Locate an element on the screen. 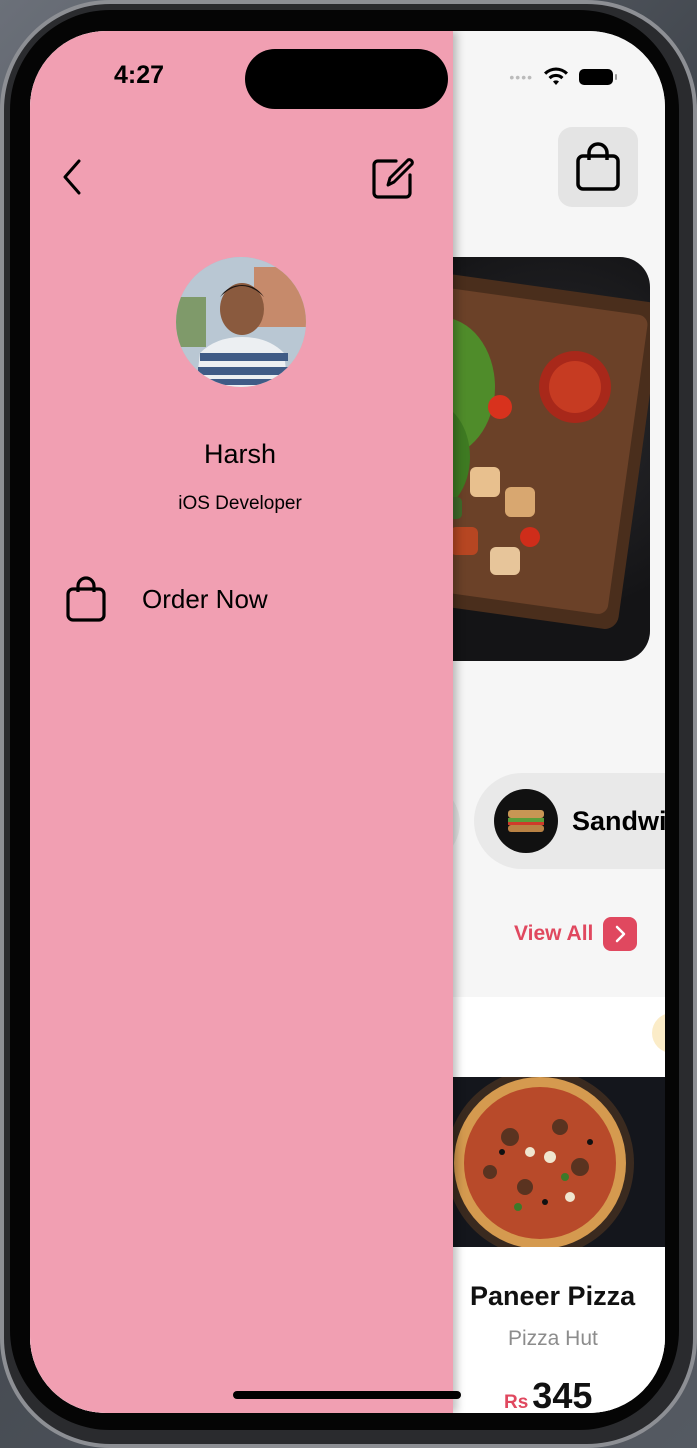  food-card-image is located at coordinates (547, 1162).